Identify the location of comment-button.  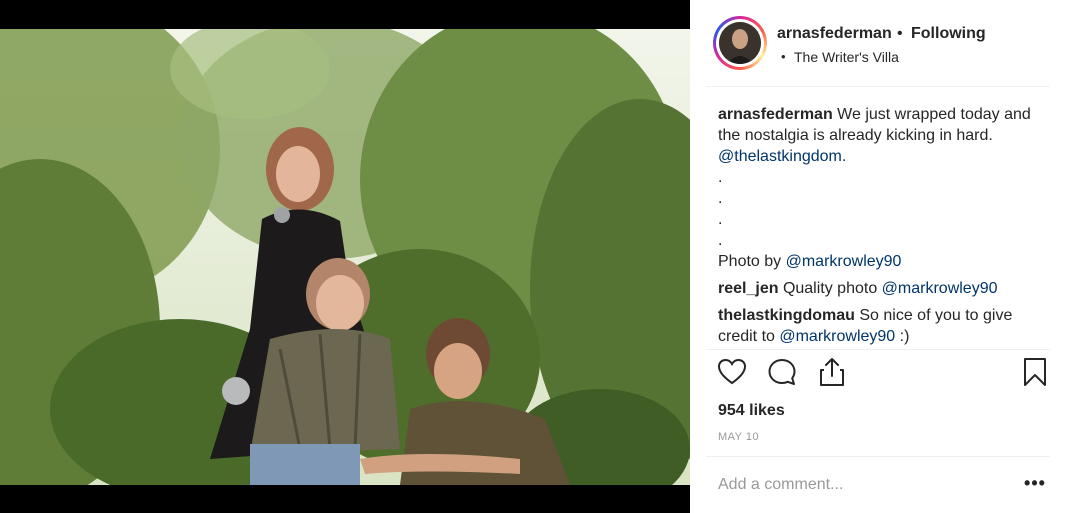
(783, 373).